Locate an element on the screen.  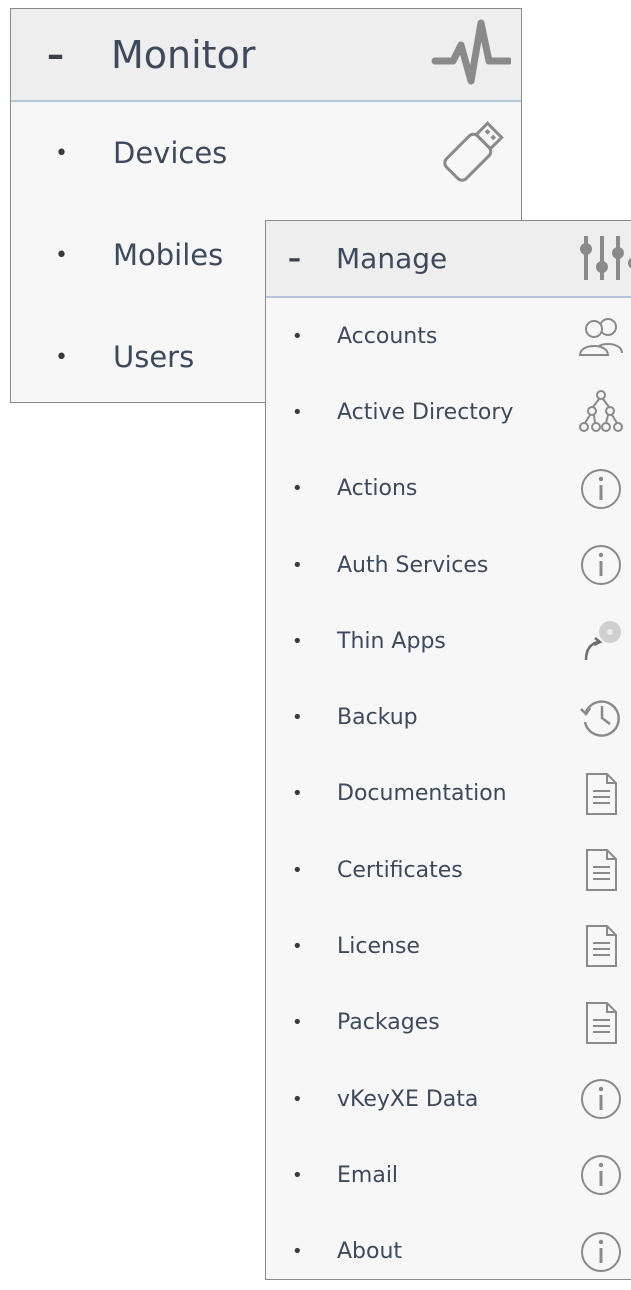
manage-item-label: Packages is located at coordinates (388, 1023).